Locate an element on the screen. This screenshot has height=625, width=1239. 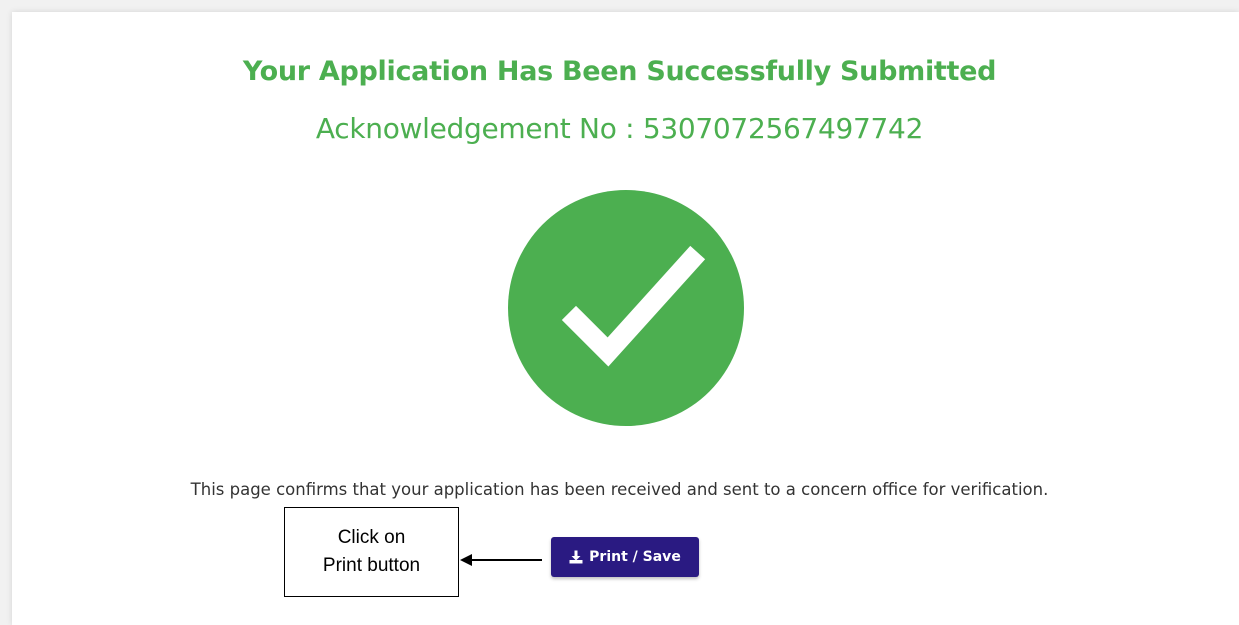
print-save-label: Print / Save is located at coordinates (635, 557).